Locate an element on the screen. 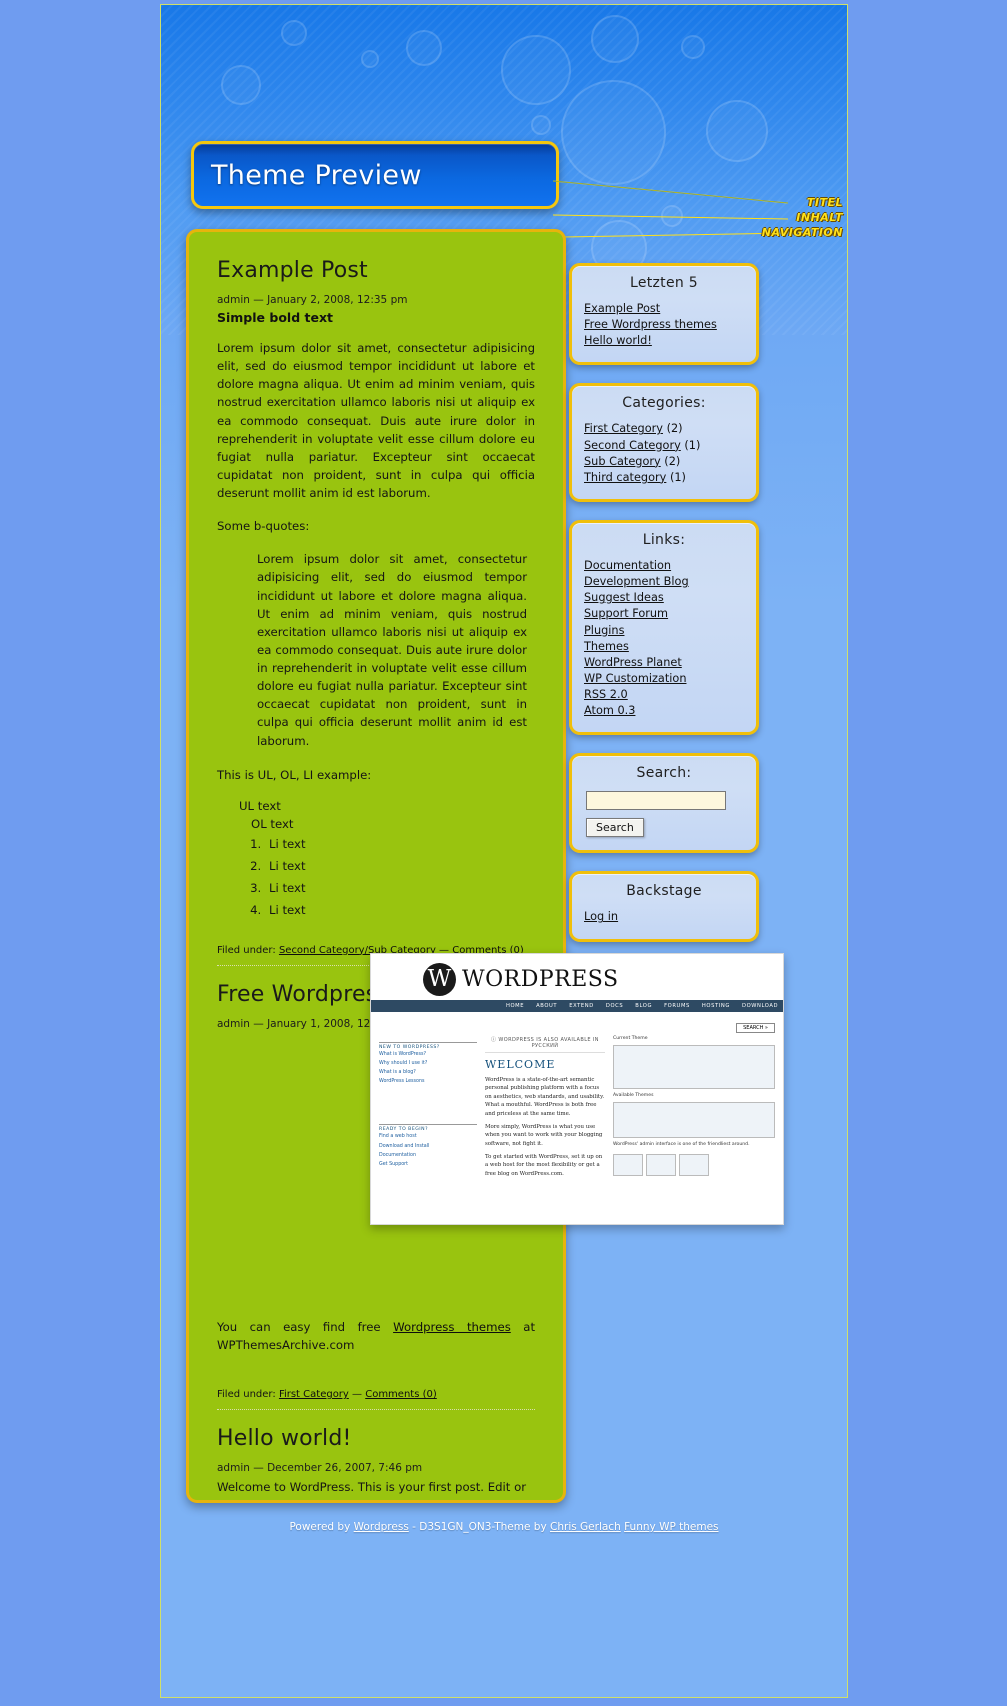 The image size is (1007, 1706). search-button: Search is located at coordinates (615, 828).